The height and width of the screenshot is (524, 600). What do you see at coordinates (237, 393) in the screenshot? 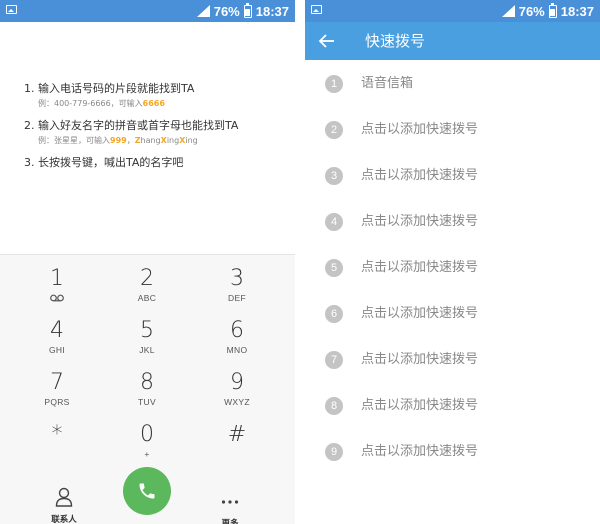
I see `dial-key-9: 9 WXYZ` at bounding box center [237, 393].